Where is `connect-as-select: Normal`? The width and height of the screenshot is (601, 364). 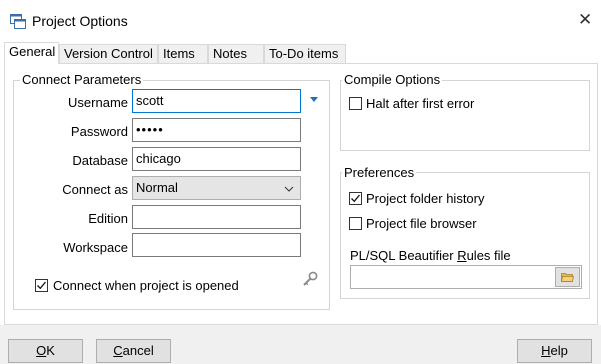 connect-as-select: Normal is located at coordinates (216, 188).